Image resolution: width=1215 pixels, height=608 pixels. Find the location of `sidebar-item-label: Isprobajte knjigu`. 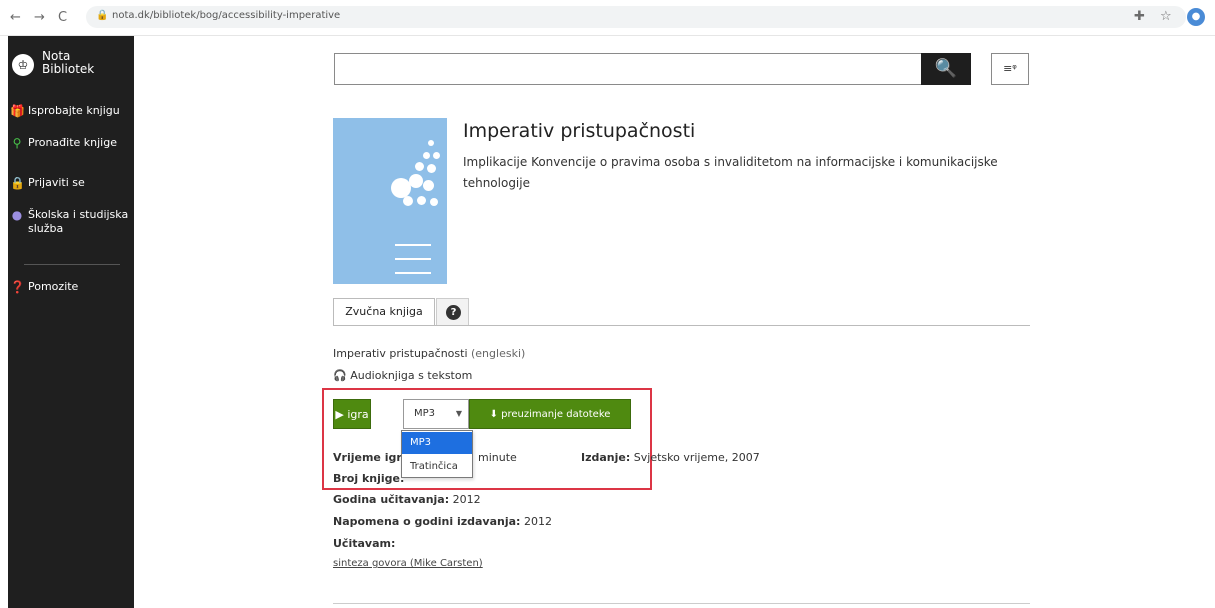

sidebar-item-label: Isprobajte knjigu is located at coordinates (74, 110).